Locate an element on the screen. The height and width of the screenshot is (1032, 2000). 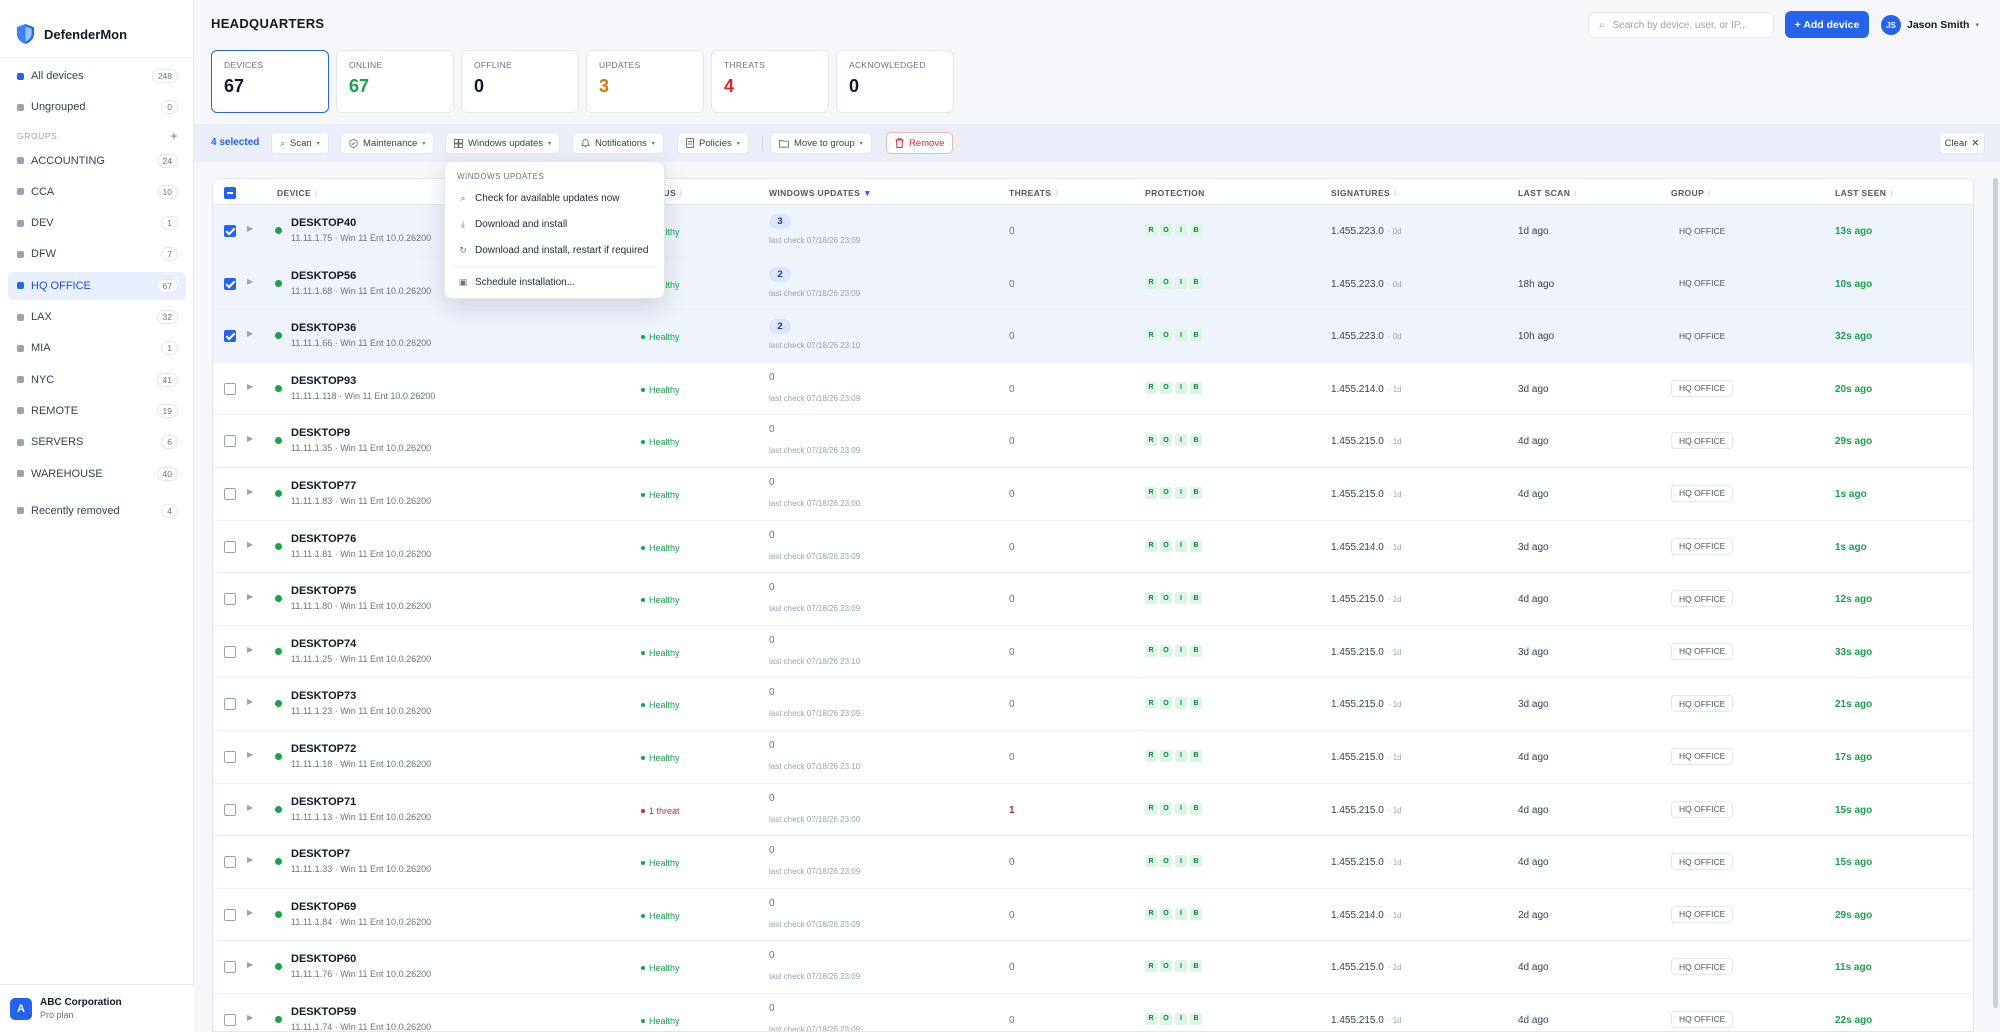
device-name: DESKTOP60 is located at coordinates (323, 959).